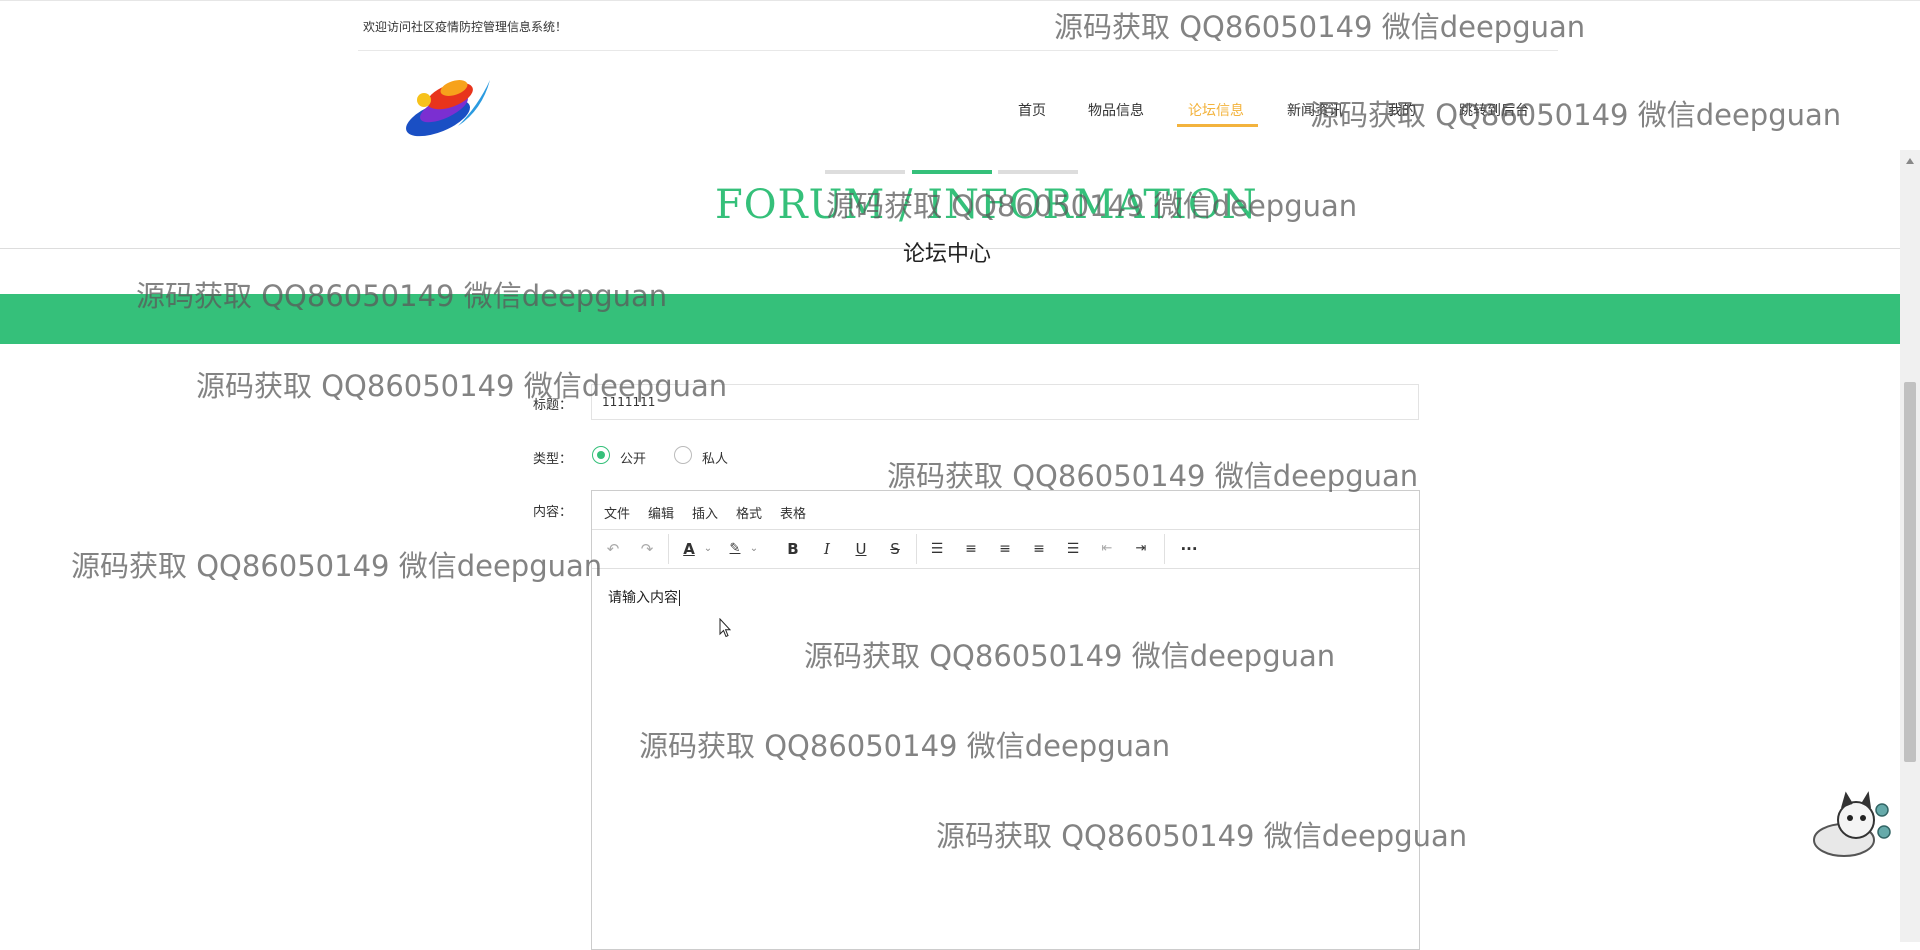 The height and width of the screenshot is (950, 1920). Describe the element at coordinates (1107, 549) in the screenshot. I see `outdent-icon: ⇤` at that location.